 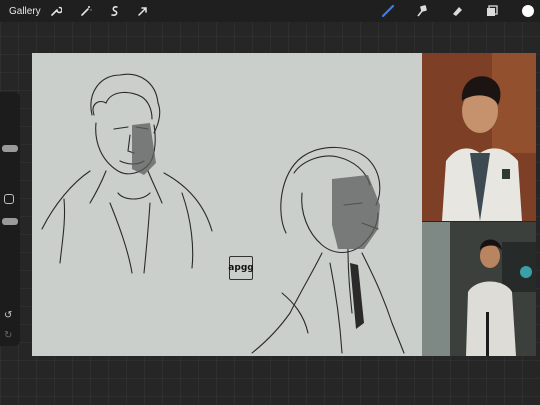 What do you see at coordinates (388, 11) in the screenshot?
I see `brush-icon` at bounding box center [388, 11].